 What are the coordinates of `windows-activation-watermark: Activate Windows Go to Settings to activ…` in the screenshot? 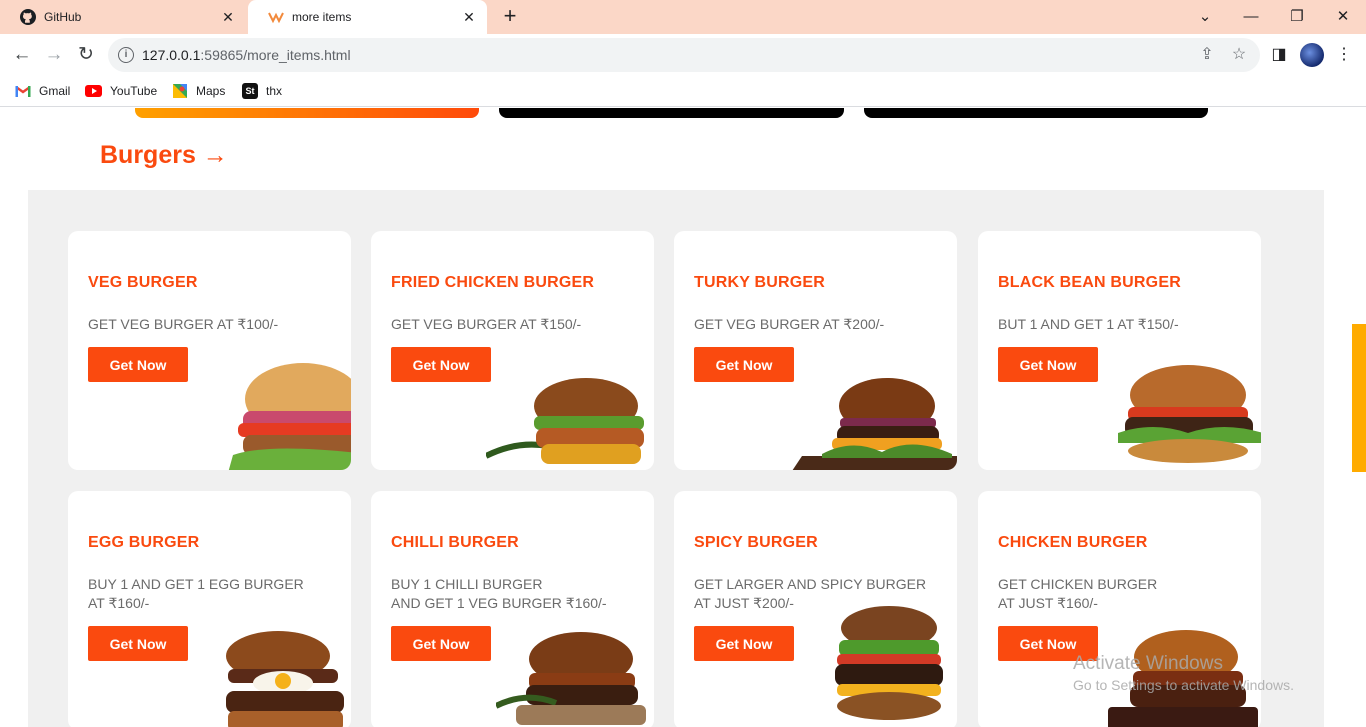 It's located at (1183, 673).